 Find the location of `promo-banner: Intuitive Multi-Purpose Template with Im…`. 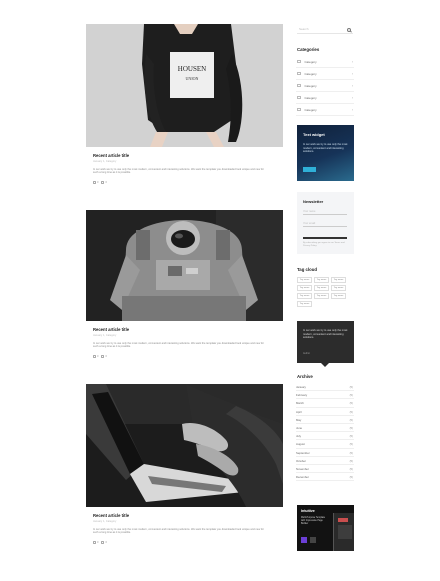

promo-banner: Intuitive Multi-Purpose Template with Im… is located at coordinates (325, 528).